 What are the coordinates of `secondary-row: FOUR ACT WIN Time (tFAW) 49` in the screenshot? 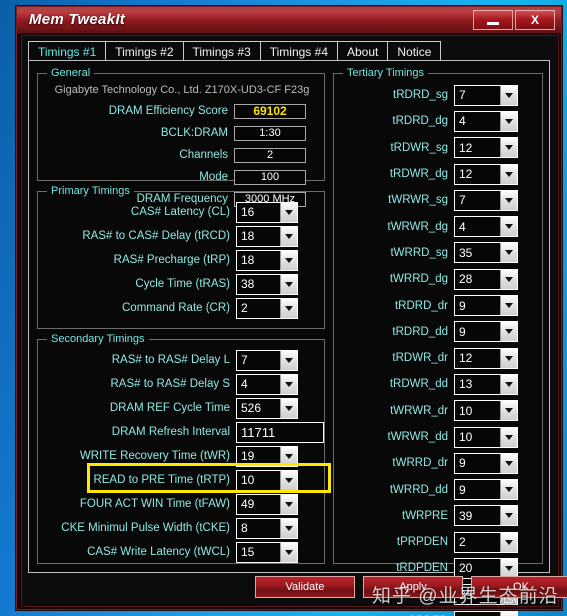 It's located at (181, 504).